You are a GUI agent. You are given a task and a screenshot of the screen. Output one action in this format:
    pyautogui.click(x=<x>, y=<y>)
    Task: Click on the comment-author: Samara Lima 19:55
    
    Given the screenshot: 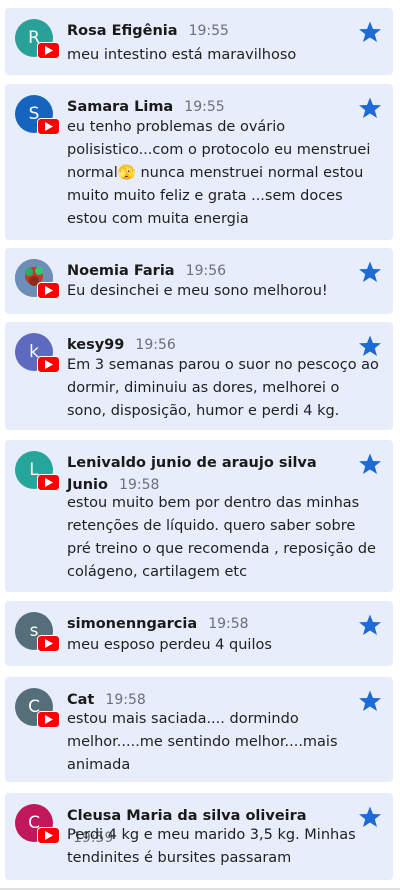 What is the action you would take?
    pyautogui.click(x=207, y=107)
    